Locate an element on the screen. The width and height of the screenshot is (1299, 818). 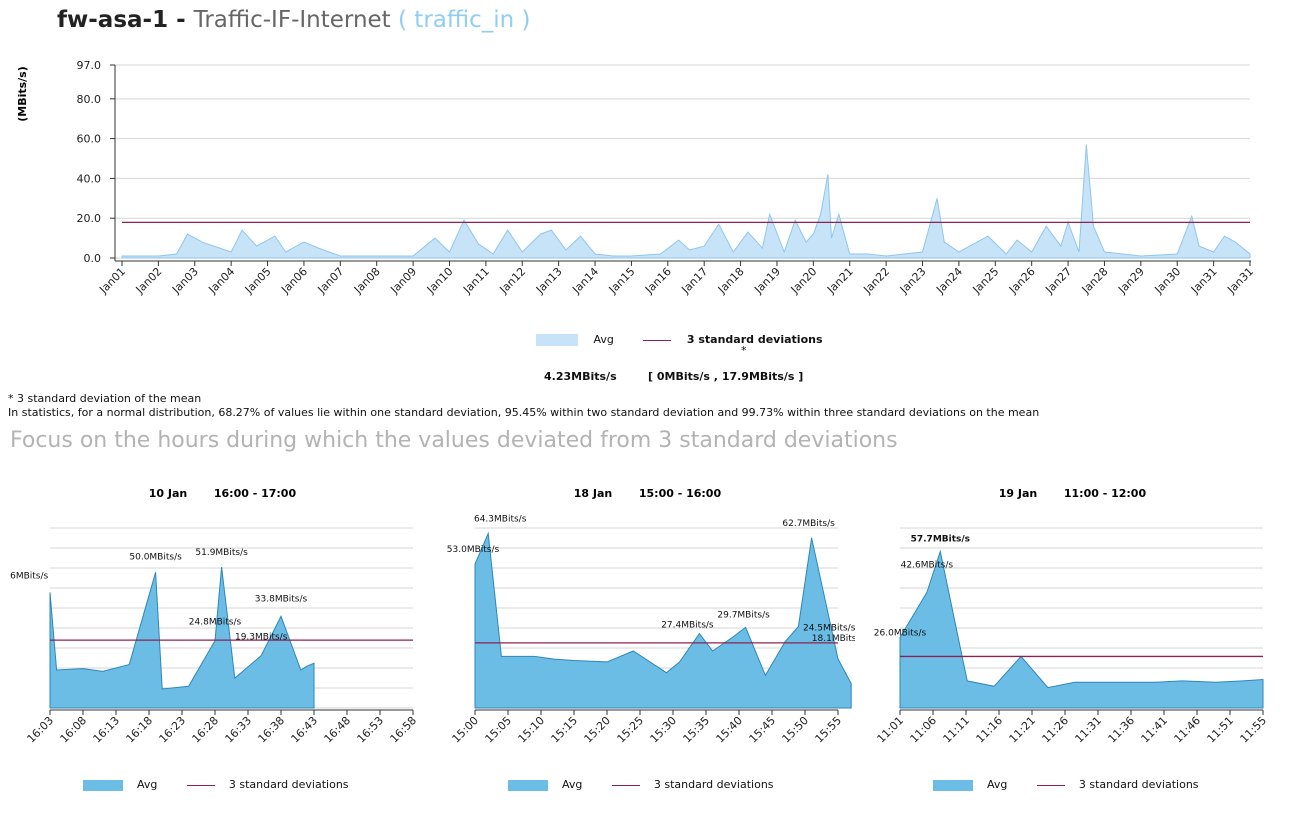
x-tick-label: 11:41 is located at coordinates (1155, 730).